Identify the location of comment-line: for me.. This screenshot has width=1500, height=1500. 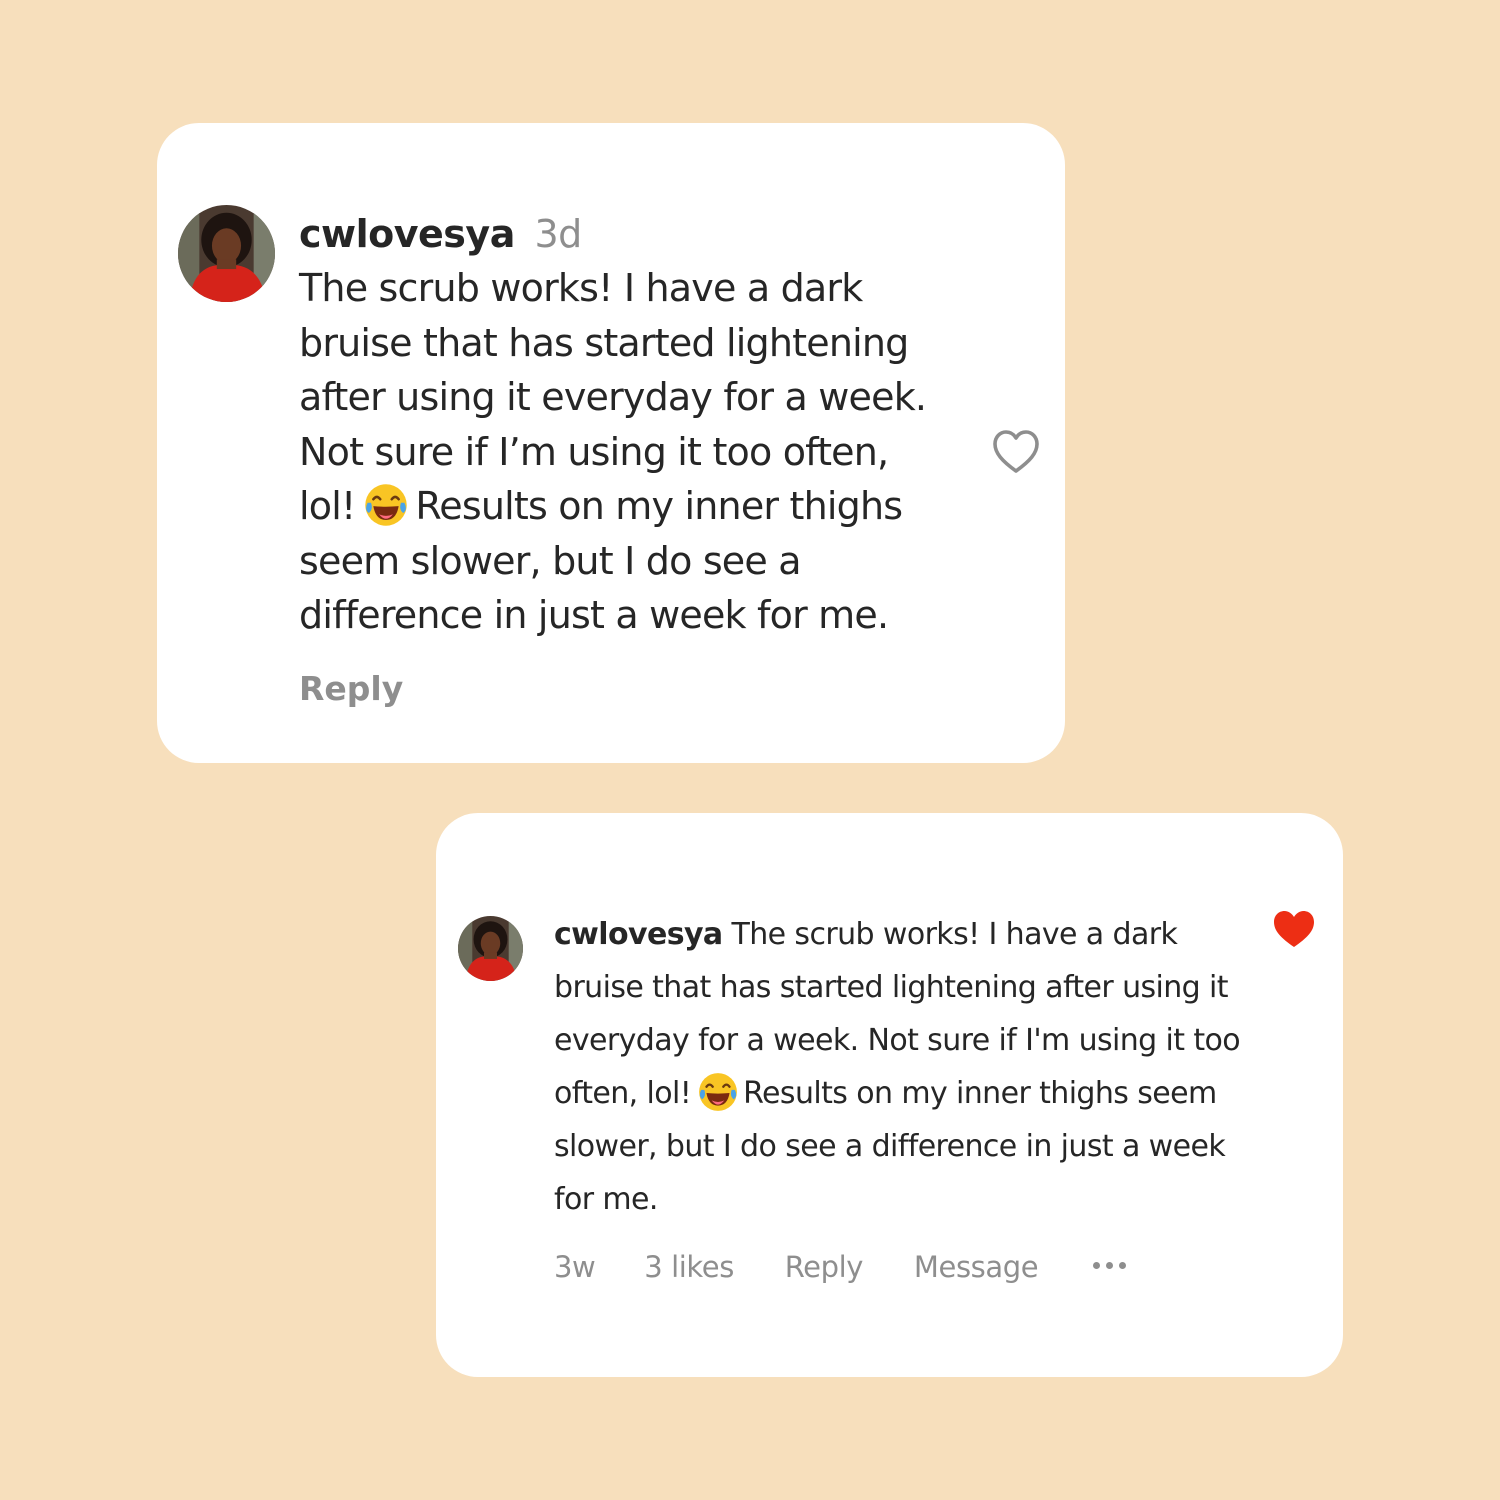
(606, 1199).